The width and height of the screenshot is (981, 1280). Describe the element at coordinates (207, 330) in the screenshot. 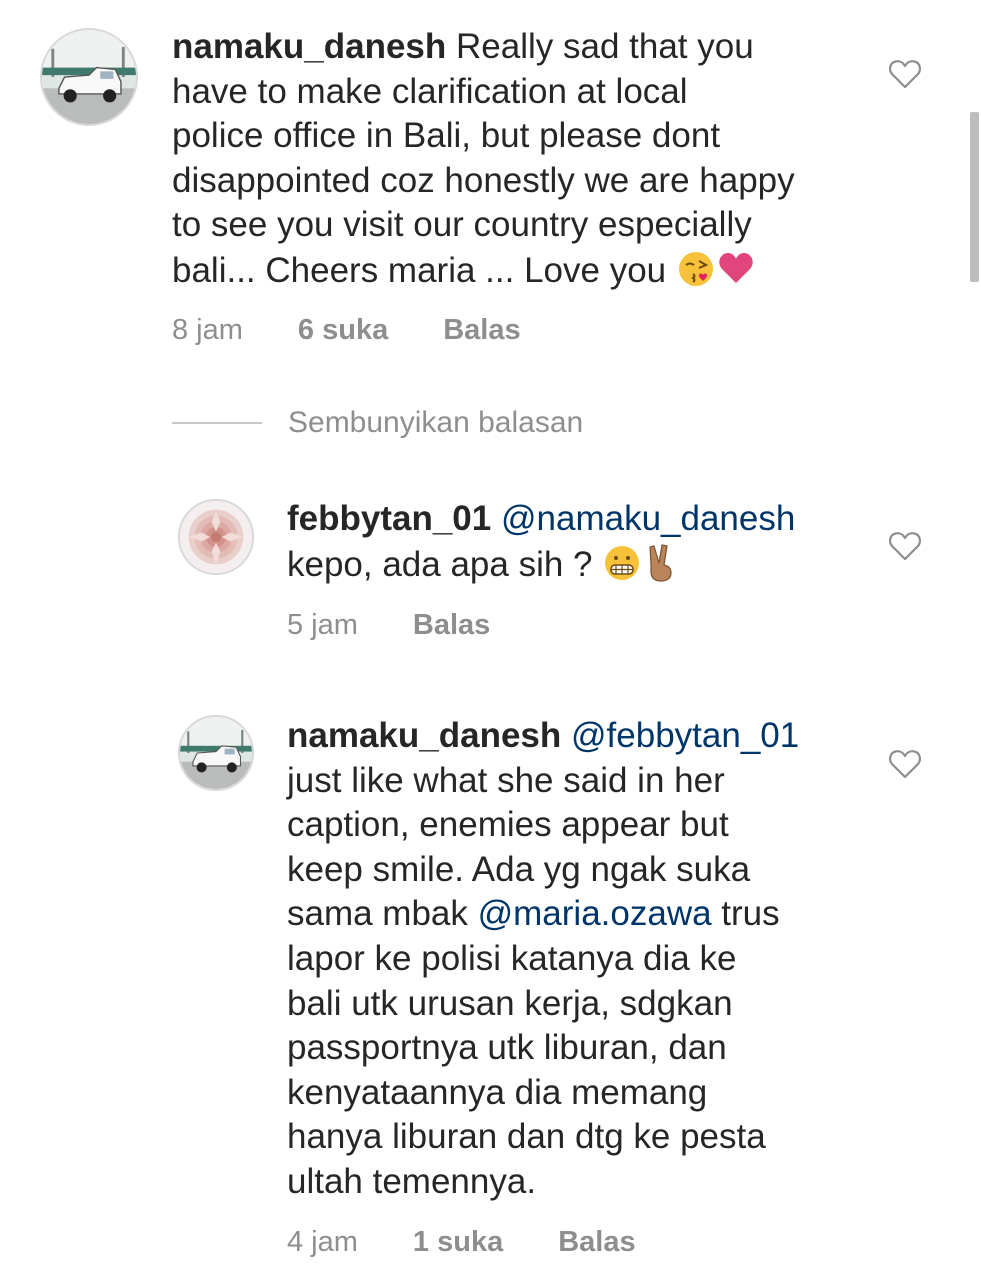

I see `comment-time: 8 jam` at that location.